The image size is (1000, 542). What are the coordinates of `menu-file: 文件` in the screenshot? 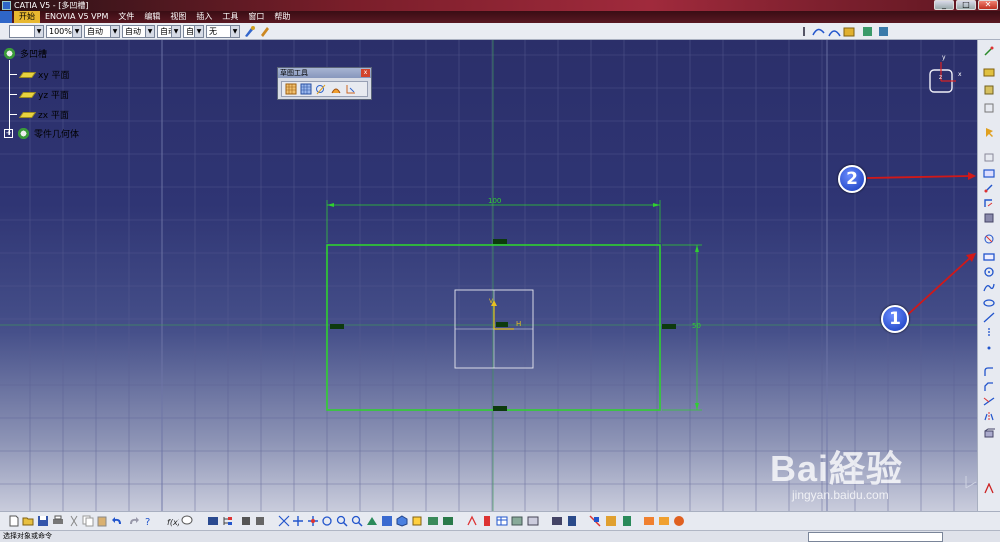 It's located at (126, 17).